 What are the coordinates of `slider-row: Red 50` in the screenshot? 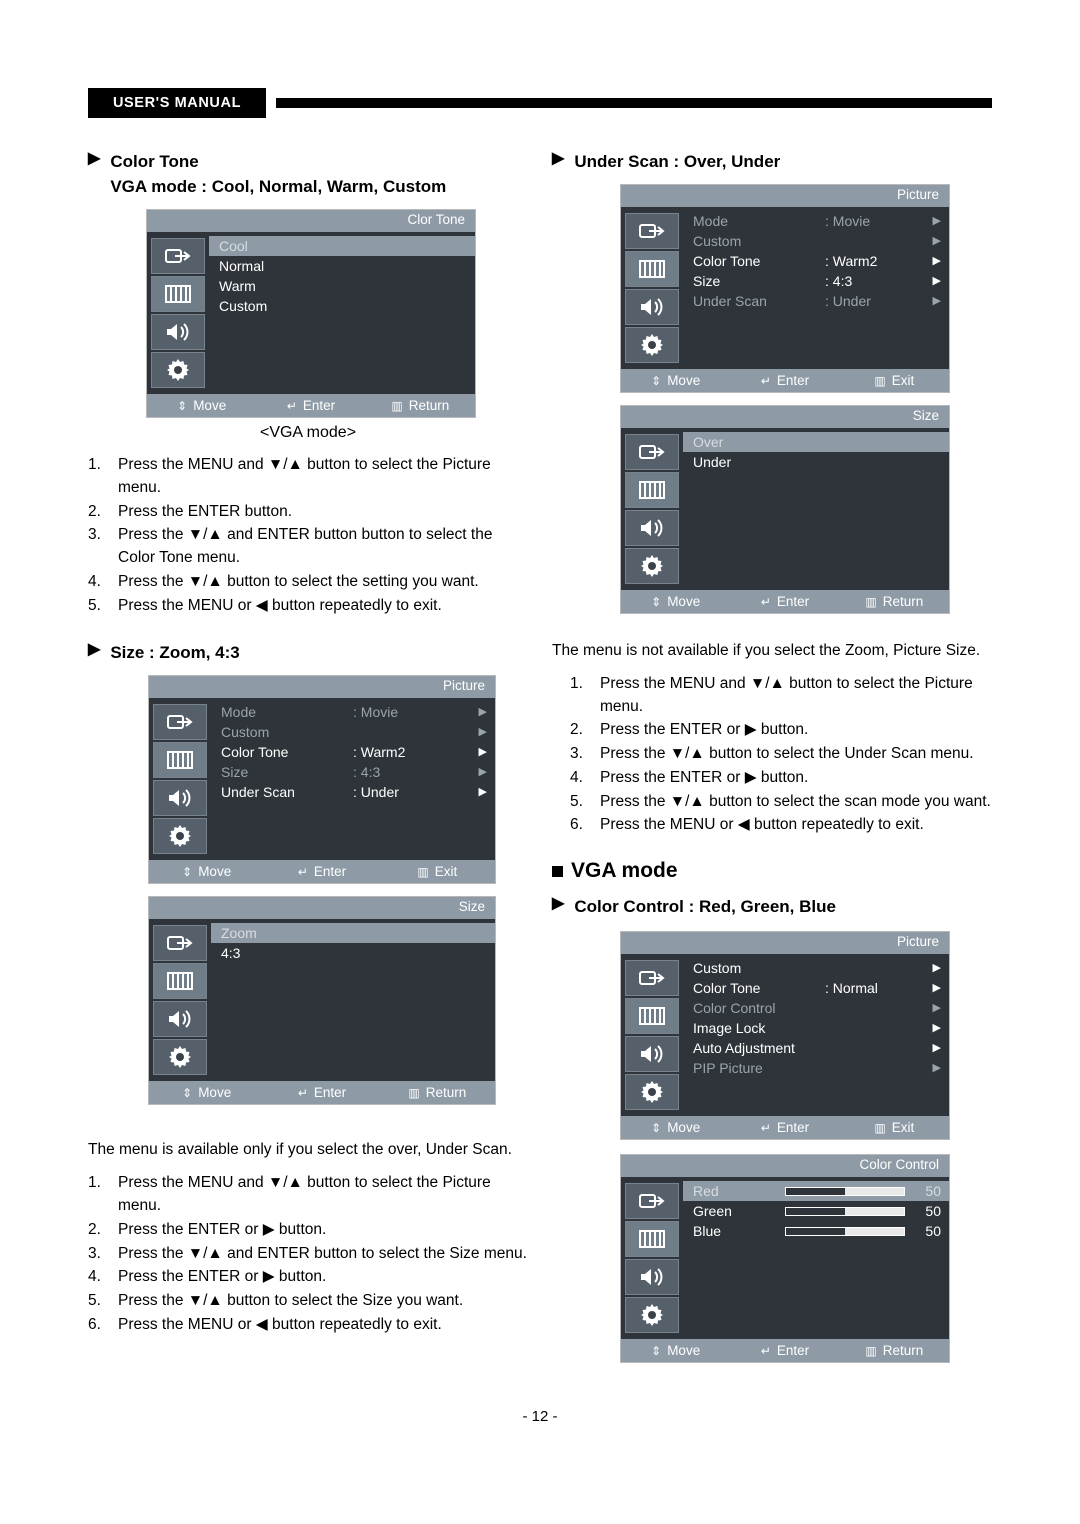 It's located at (816, 1191).